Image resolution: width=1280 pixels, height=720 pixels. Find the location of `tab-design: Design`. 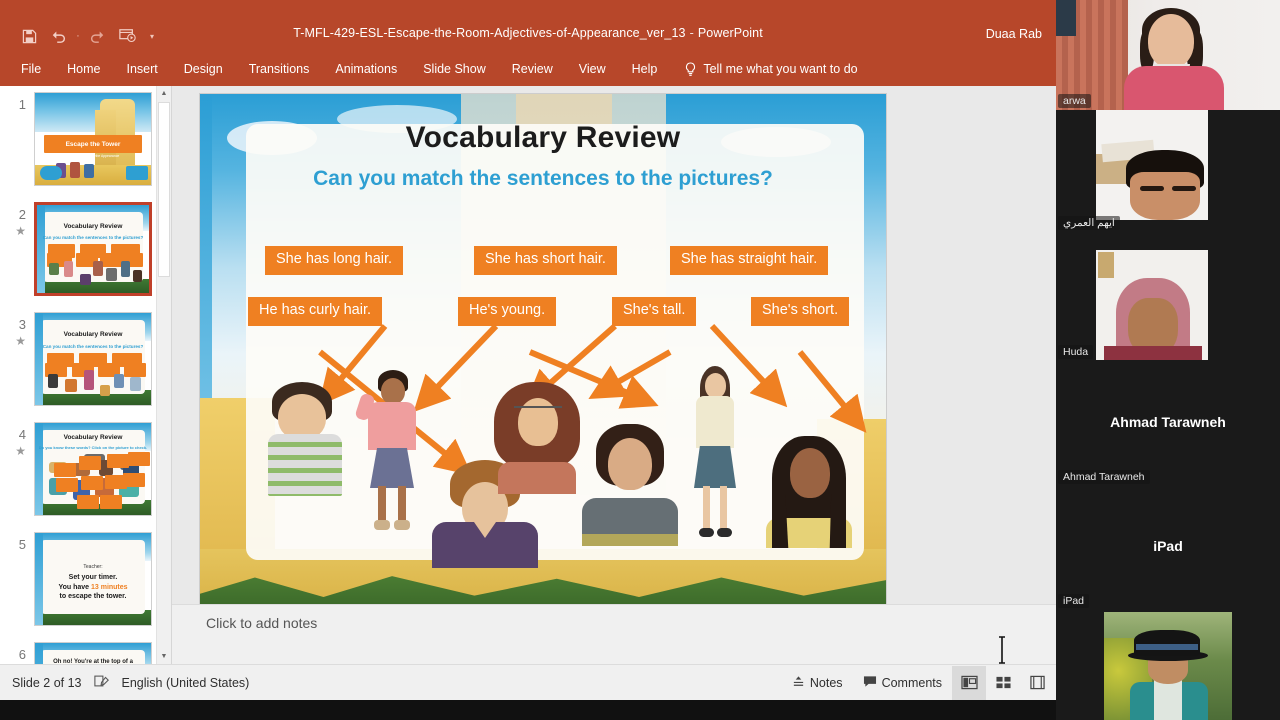

tab-design: Design is located at coordinates (203, 69).